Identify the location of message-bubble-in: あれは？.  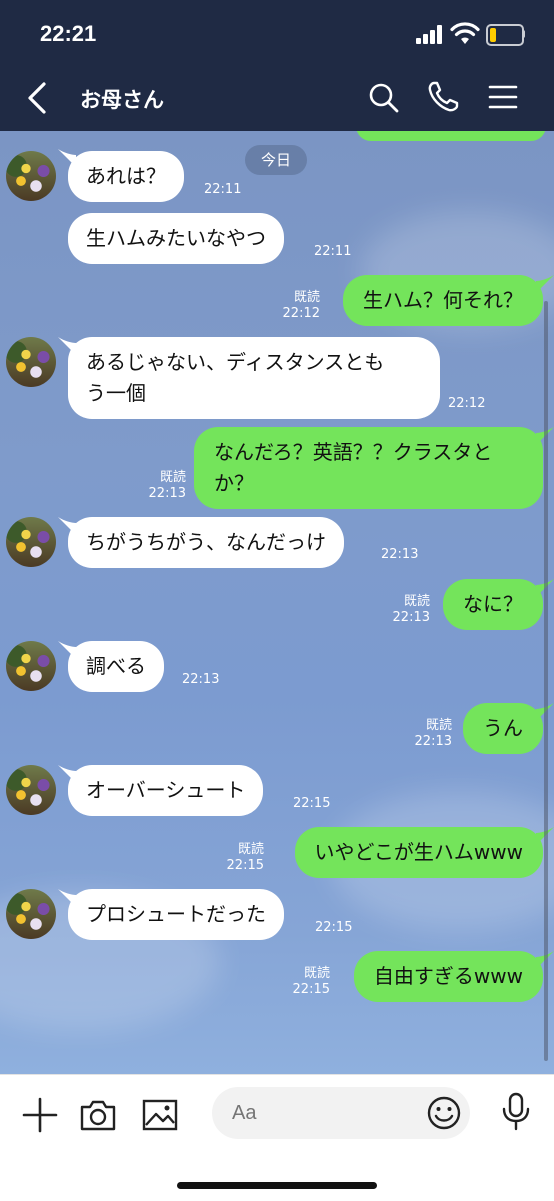
(126, 176).